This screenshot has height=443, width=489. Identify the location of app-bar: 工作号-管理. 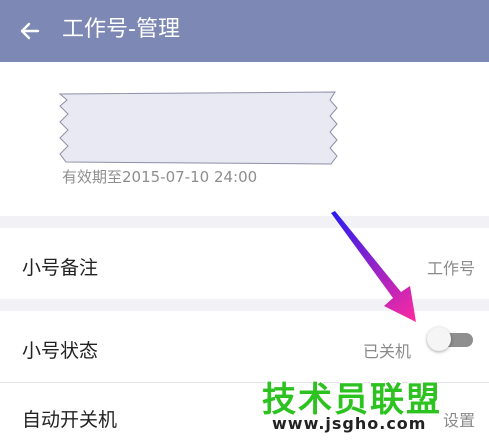
(244, 31).